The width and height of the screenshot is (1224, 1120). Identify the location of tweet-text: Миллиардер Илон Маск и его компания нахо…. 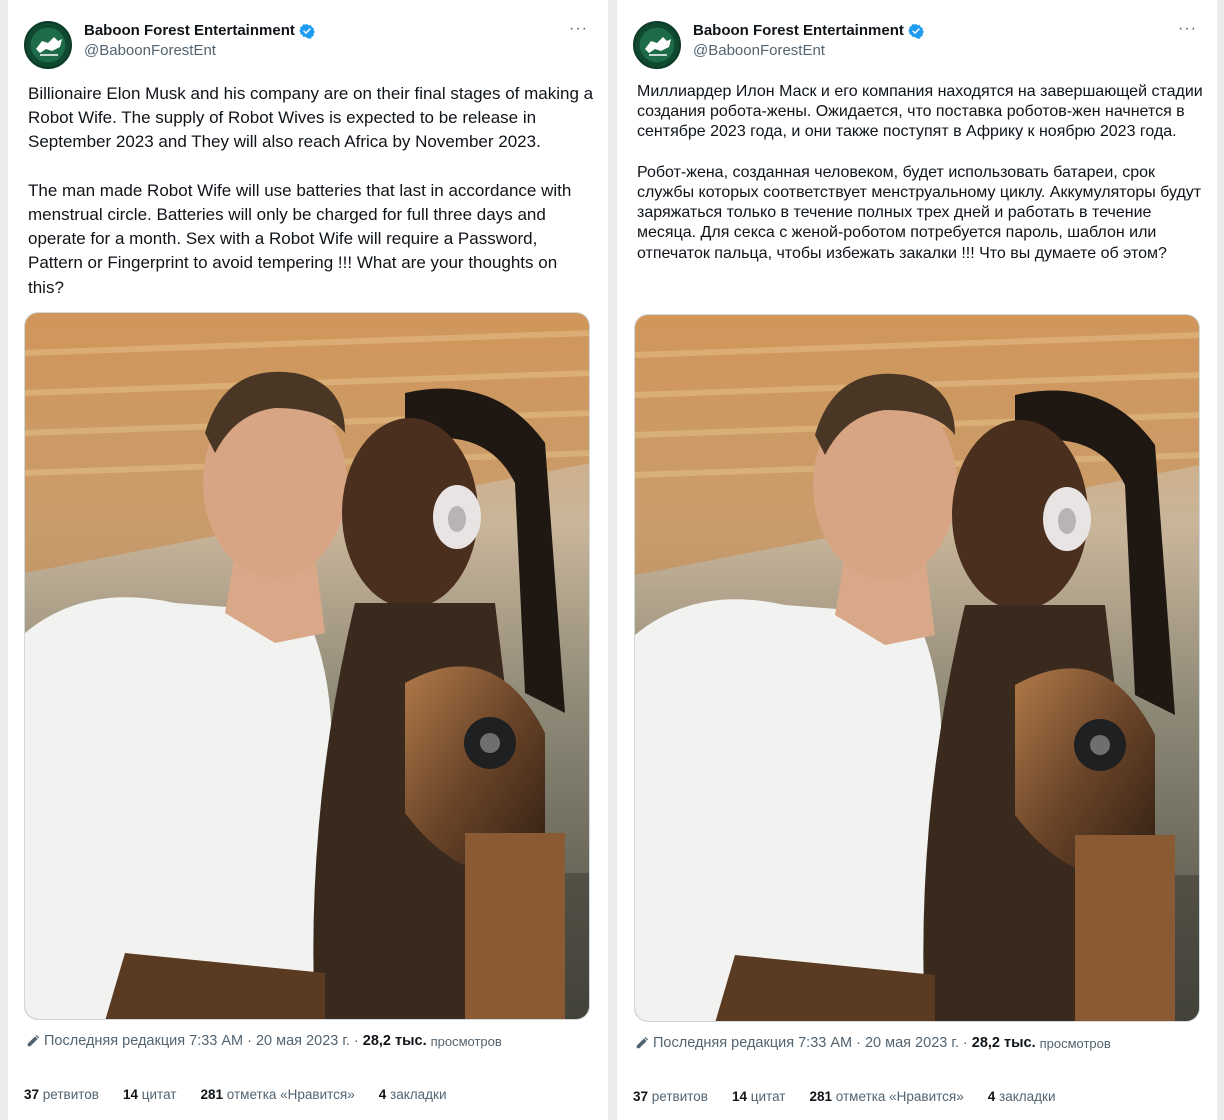
(920, 172).